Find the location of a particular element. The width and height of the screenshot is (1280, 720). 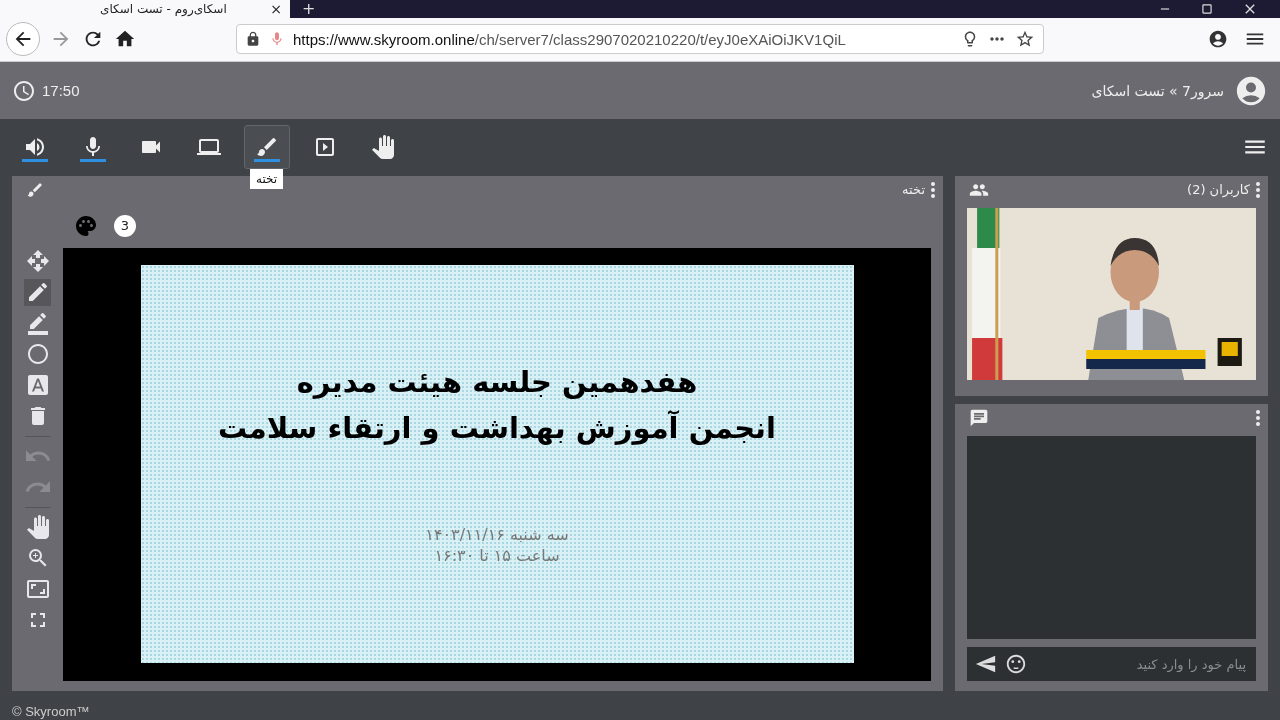

pan-tool-icon is located at coordinates (37, 527).